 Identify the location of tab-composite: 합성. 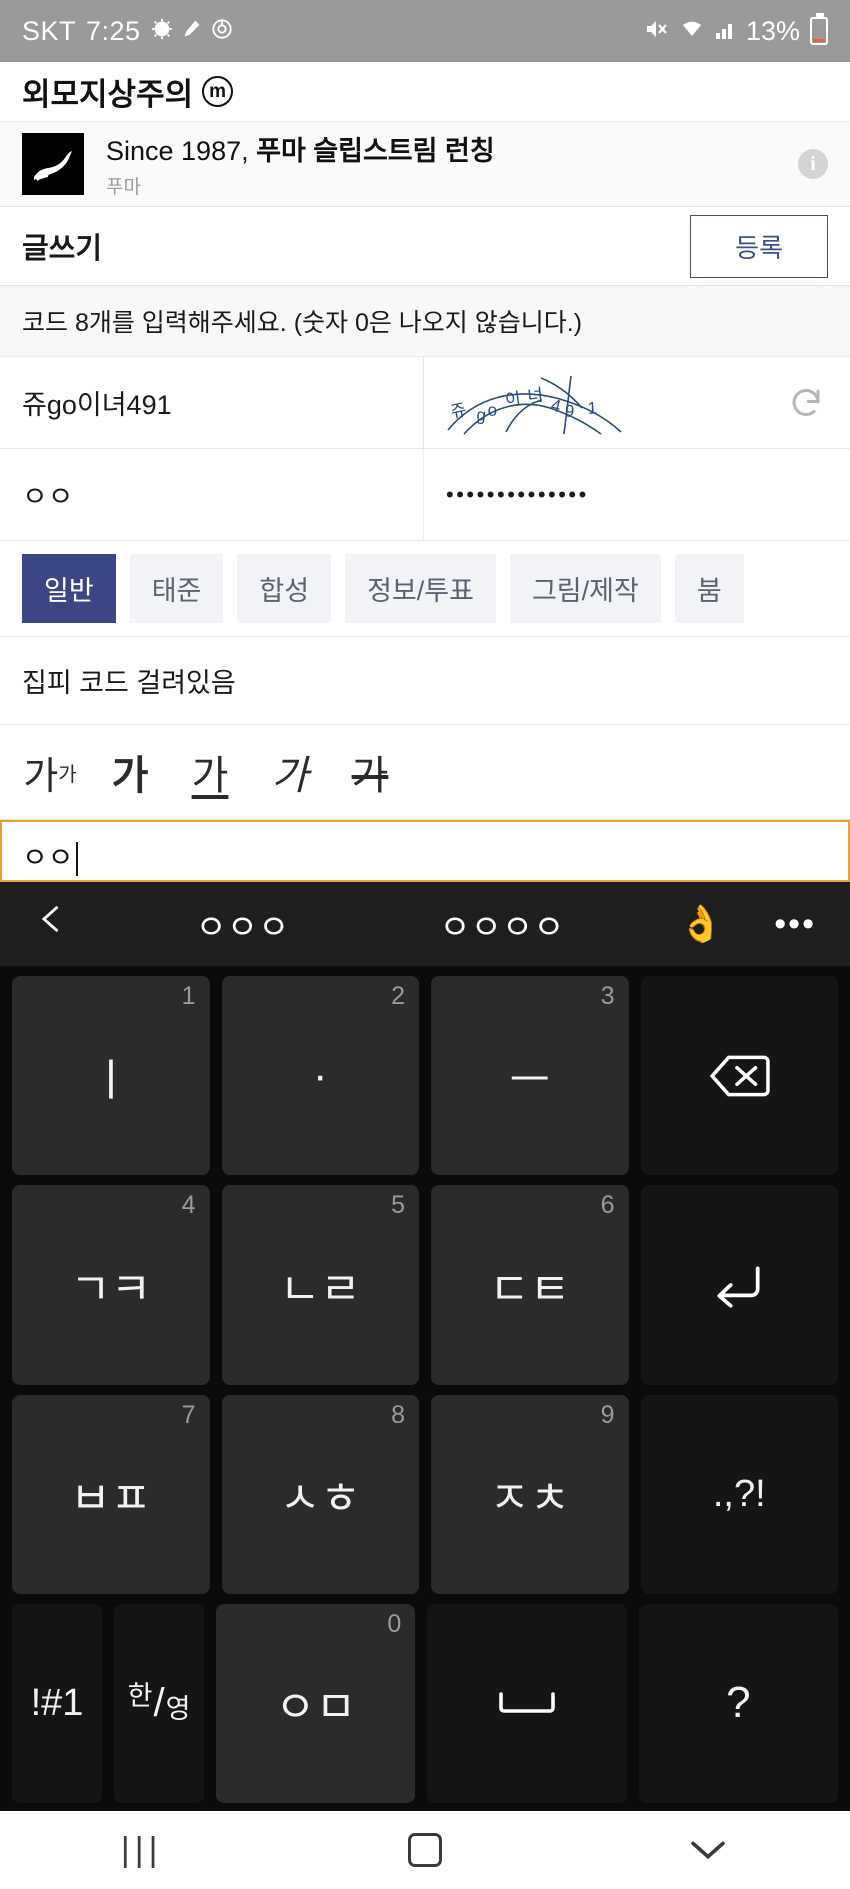
(284, 588).